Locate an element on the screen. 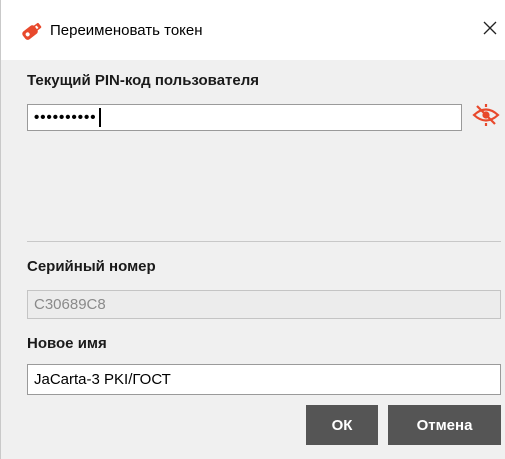 The height and width of the screenshot is (459, 505). close-icon is located at coordinates (490, 30).